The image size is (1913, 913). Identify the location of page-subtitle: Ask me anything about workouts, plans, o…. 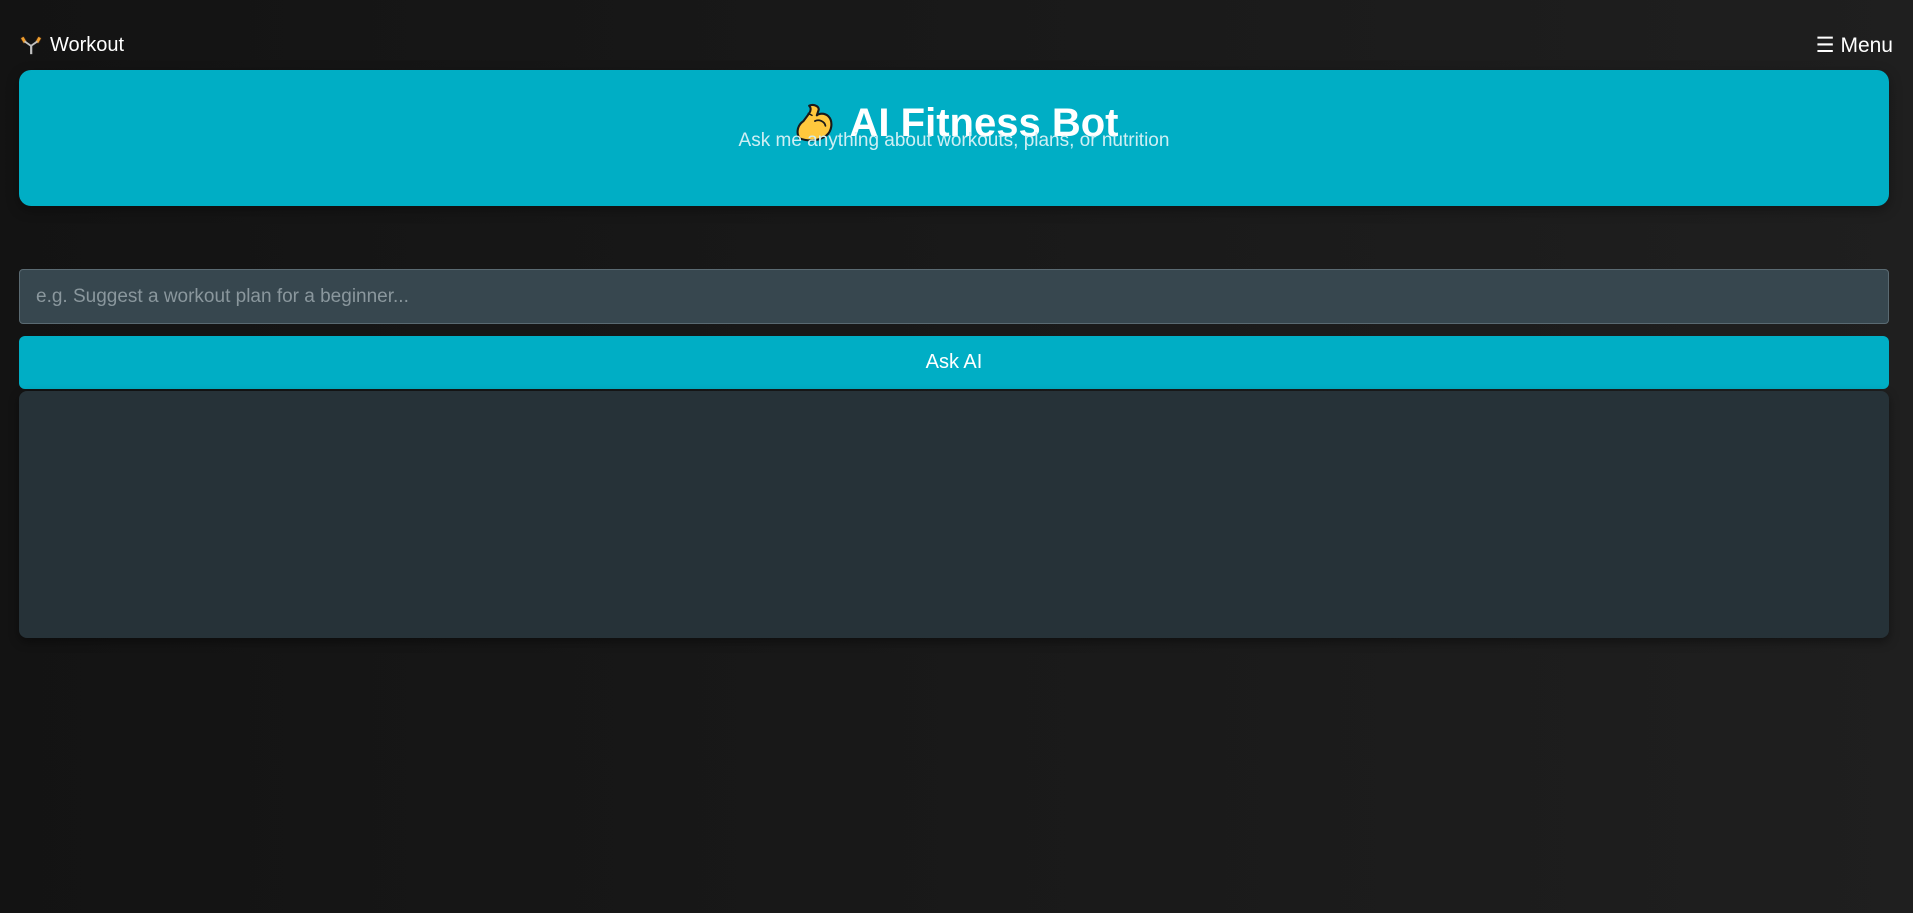
(954, 140).